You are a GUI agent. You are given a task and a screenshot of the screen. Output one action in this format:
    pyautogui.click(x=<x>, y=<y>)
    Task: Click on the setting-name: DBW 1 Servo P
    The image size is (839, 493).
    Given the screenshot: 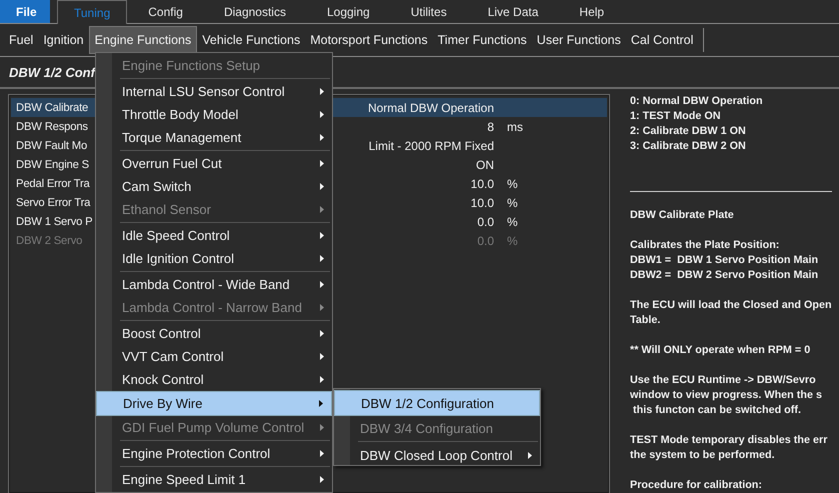 What is the action you would take?
    pyautogui.click(x=54, y=222)
    